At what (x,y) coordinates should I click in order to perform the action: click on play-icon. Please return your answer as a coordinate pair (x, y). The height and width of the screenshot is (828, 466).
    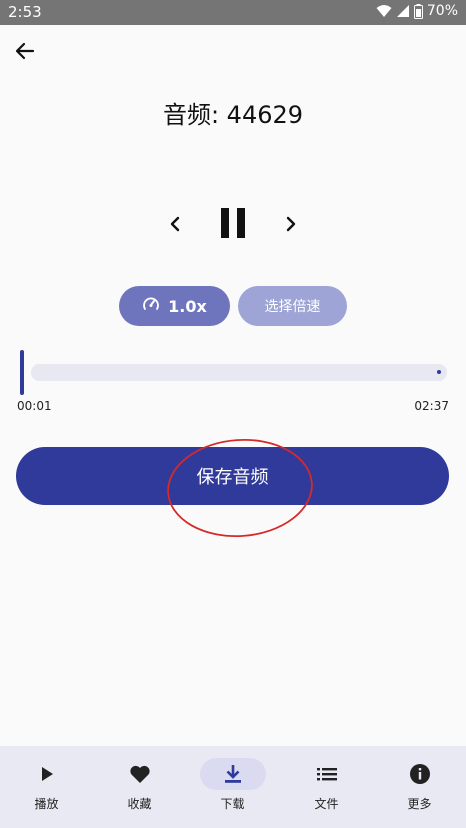
    Looking at the image, I should click on (47, 774).